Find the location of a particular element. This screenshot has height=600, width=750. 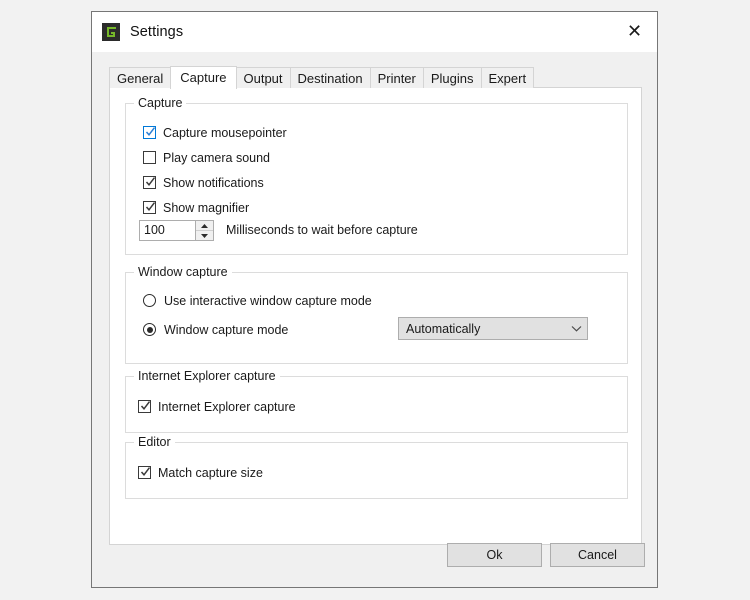

editor-group-title: Editor is located at coordinates (154, 442).